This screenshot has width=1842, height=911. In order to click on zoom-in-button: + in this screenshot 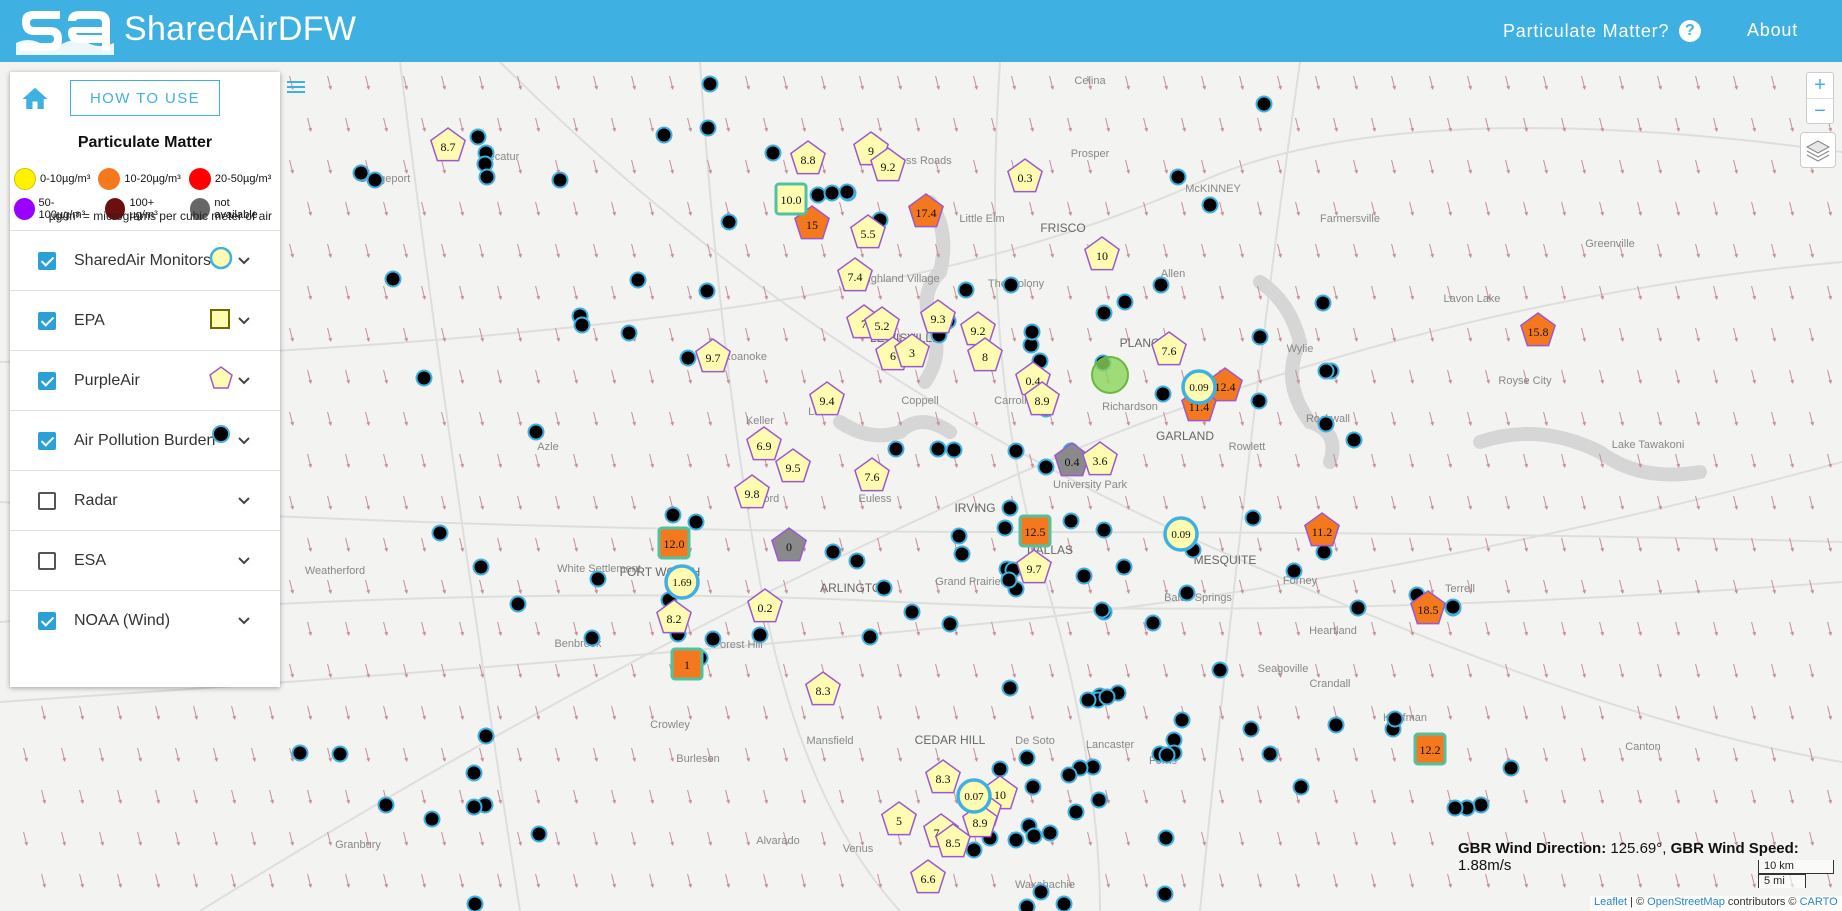, I will do `click(1820, 85)`.